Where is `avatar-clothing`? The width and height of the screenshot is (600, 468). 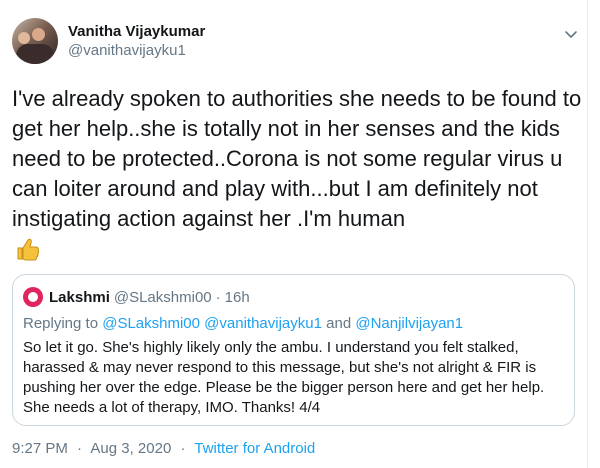
avatar-clothing is located at coordinates (35, 54).